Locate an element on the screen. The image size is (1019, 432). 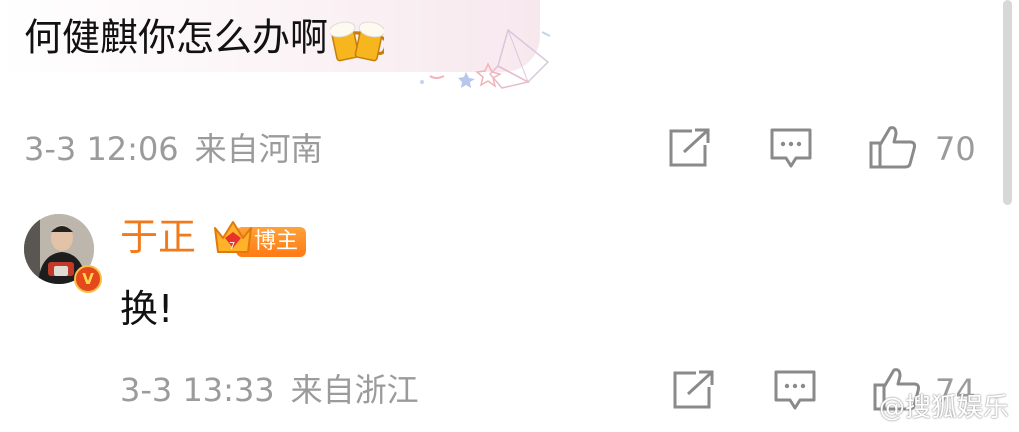
watermark: @搜狐娱乐 is located at coordinates (922, 405).